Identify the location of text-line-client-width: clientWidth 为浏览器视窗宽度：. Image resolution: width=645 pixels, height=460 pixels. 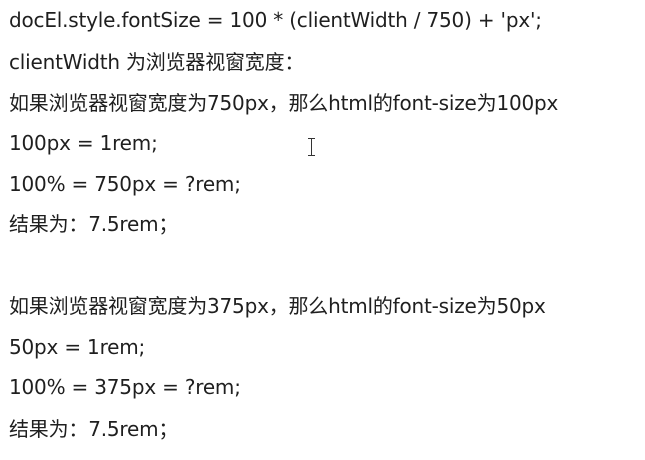
(157, 62).